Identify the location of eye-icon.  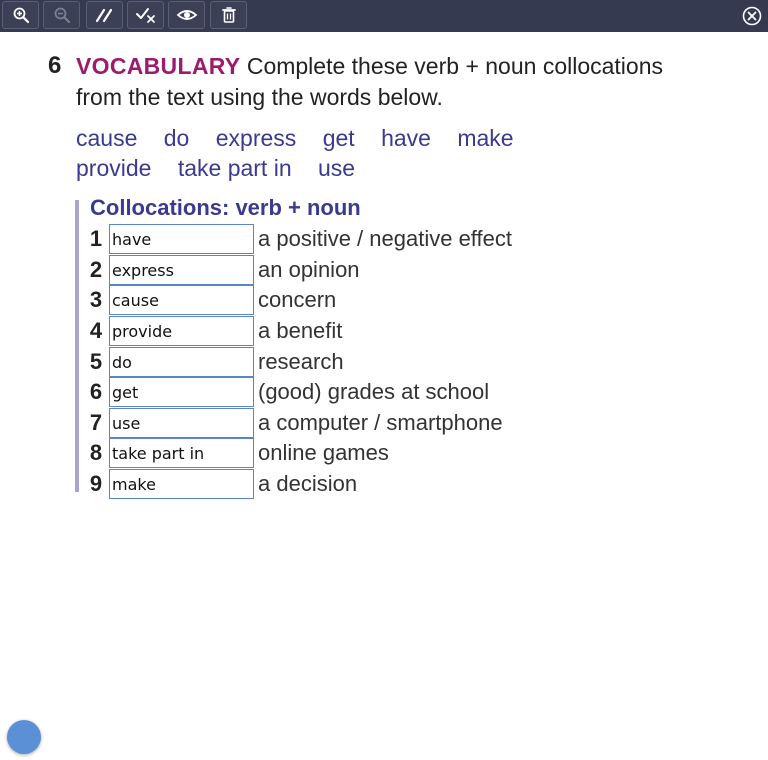
(186, 15).